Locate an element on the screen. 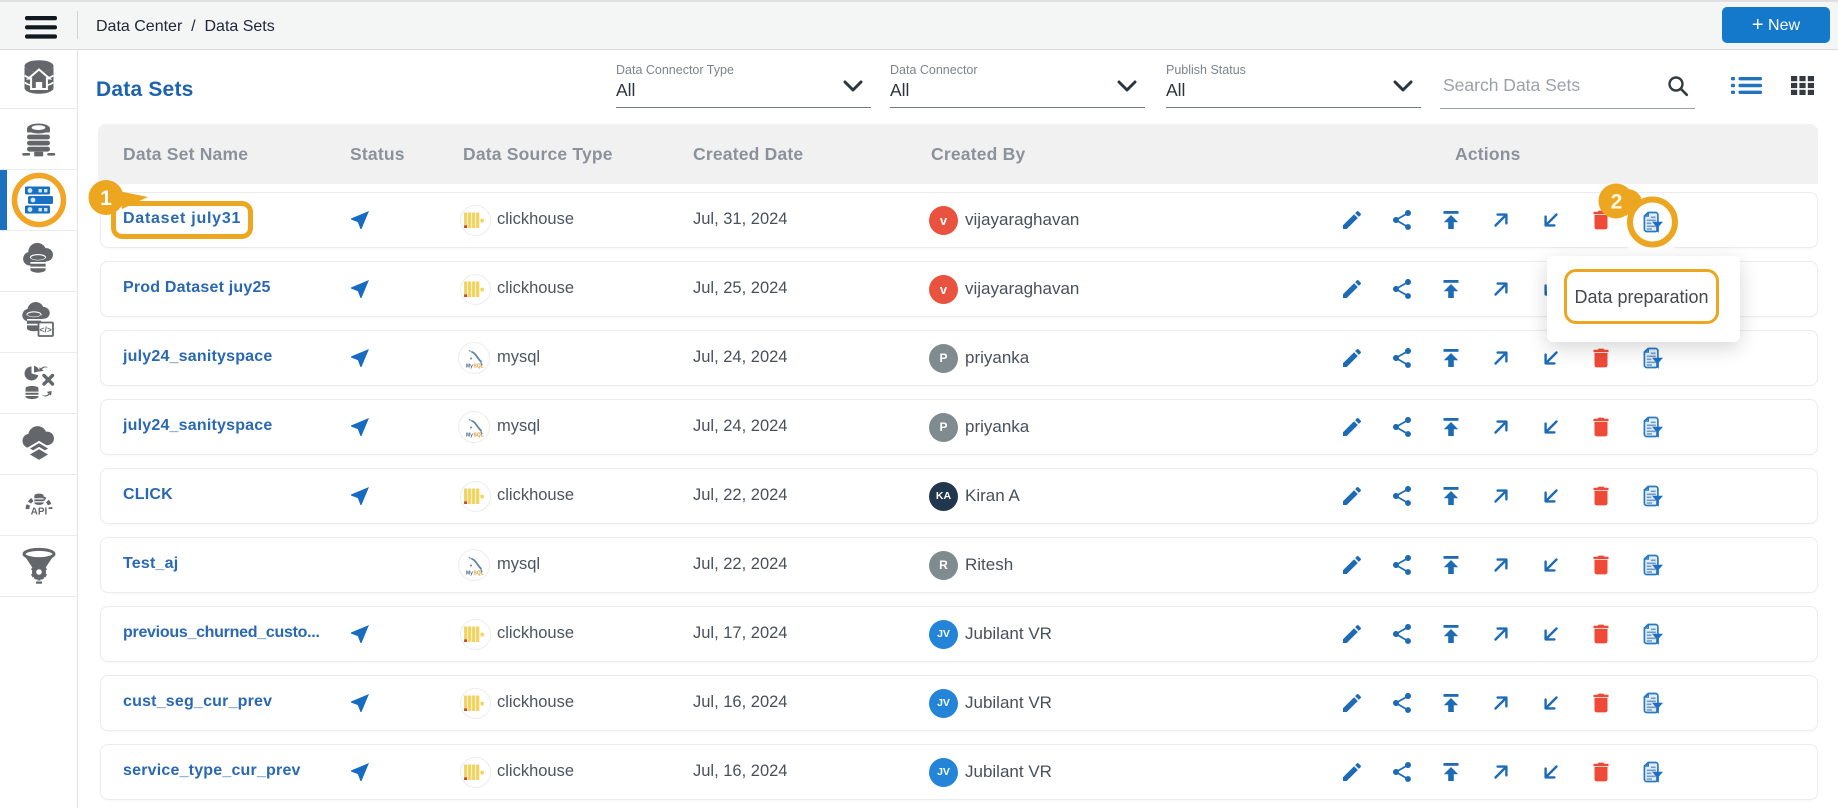 The width and height of the screenshot is (1838, 808). svg-text: 1 is located at coordinates (106, 198).